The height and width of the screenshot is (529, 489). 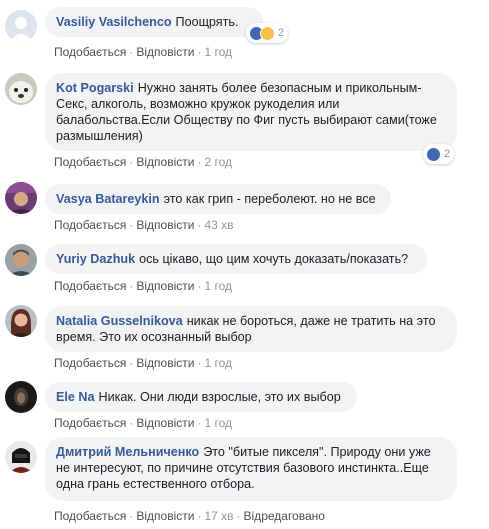 I want to click on comment-author: Natalia Gusselnikova, so click(x=119, y=321).